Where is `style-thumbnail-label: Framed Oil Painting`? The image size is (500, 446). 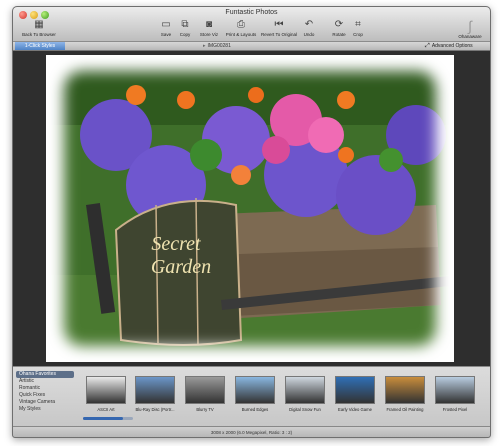
style-thumbnail-label: Framed Oil Painting is located at coordinates (405, 409).